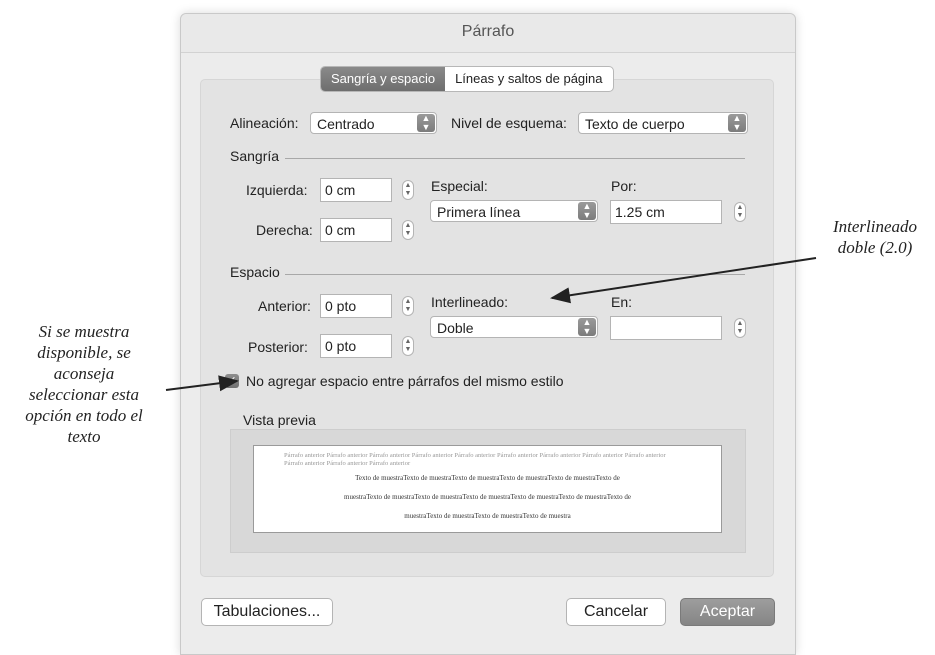 This screenshot has height=655, width=935. I want to click on arrow-to-line-spacing, so click(683, 280).